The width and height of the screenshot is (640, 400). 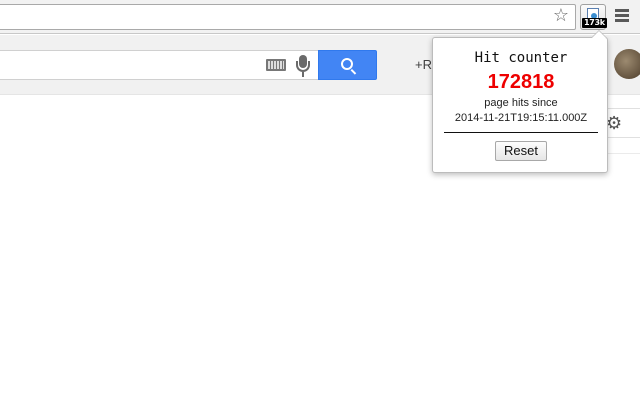 I want to click on hamburger-menu-icon, so click(x=622, y=17).